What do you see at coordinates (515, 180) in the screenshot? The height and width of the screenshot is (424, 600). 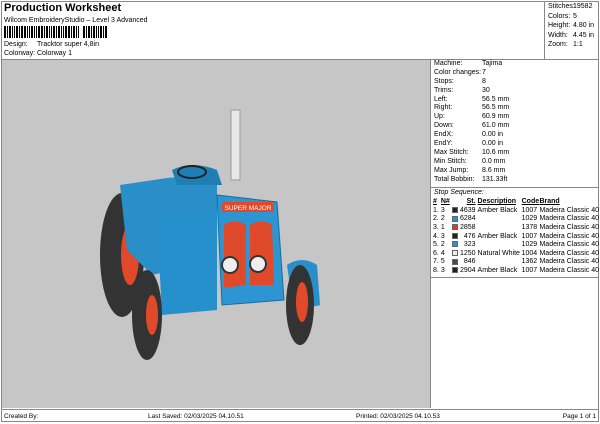 I see `info-row: Total Bobbin: 131.33ft` at bounding box center [515, 180].